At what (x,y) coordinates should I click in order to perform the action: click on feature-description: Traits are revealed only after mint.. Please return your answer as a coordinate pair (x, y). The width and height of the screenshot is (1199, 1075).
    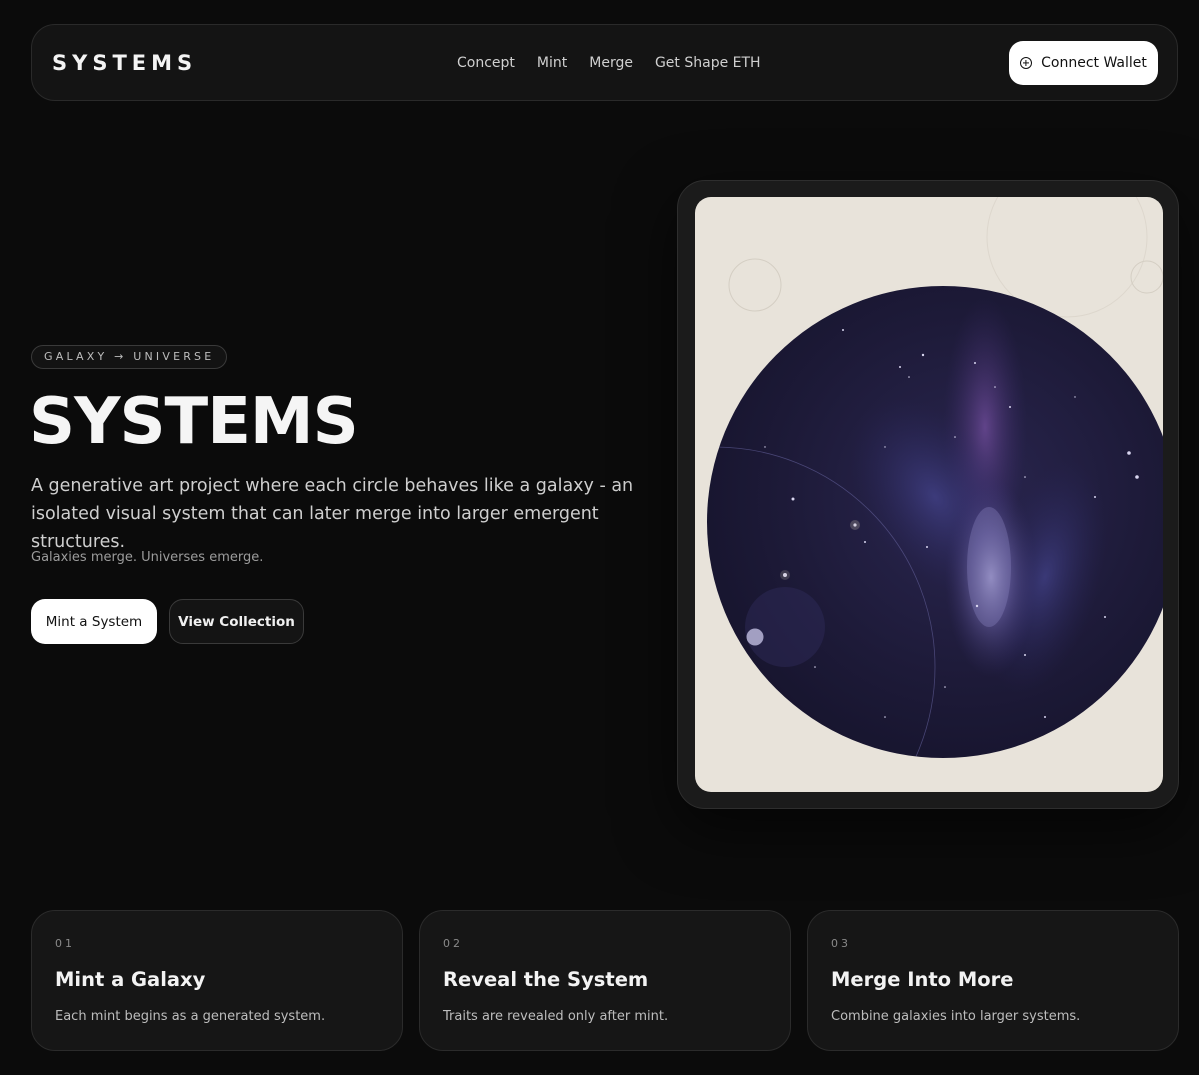
    Looking at the image, I should click on (556, 1016).